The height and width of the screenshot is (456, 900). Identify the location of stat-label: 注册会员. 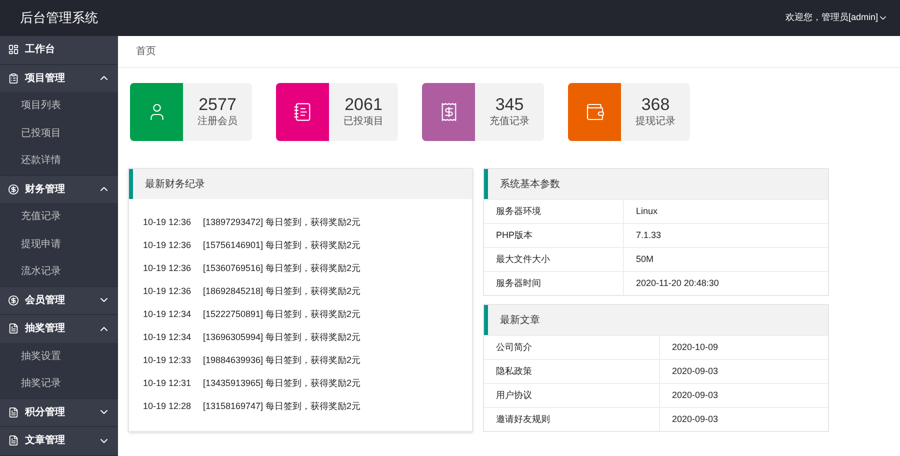
(218, 121).